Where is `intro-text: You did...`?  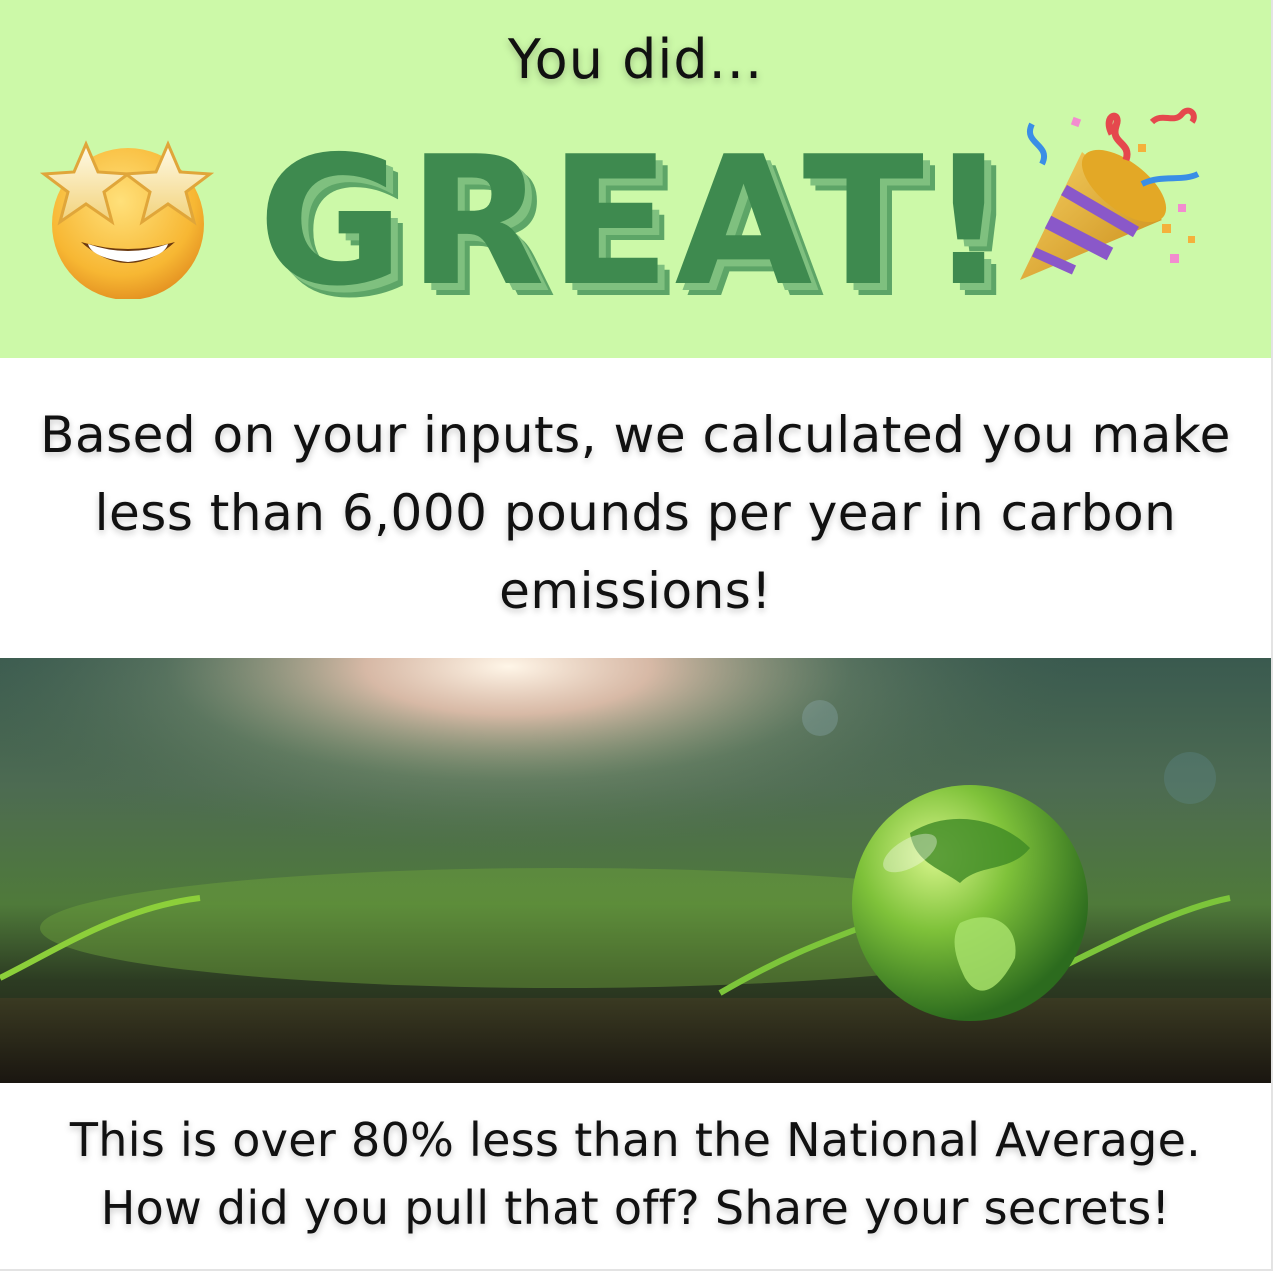
intro-text: You did... is located at coordinates (635, 59).